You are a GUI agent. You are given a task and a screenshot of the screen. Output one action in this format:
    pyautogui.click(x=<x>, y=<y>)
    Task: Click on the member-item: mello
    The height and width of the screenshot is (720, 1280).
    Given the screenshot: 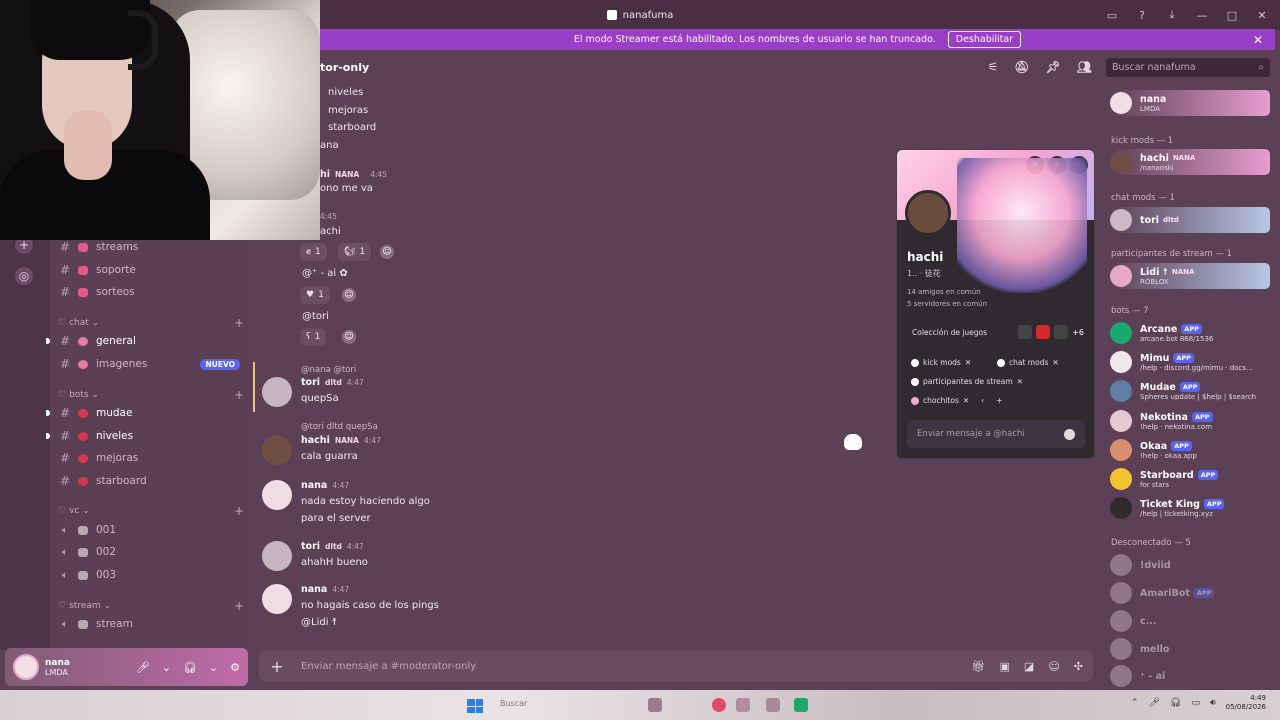 What is the action you would take?
    pyautogui.click(x=1190, y=649)
    